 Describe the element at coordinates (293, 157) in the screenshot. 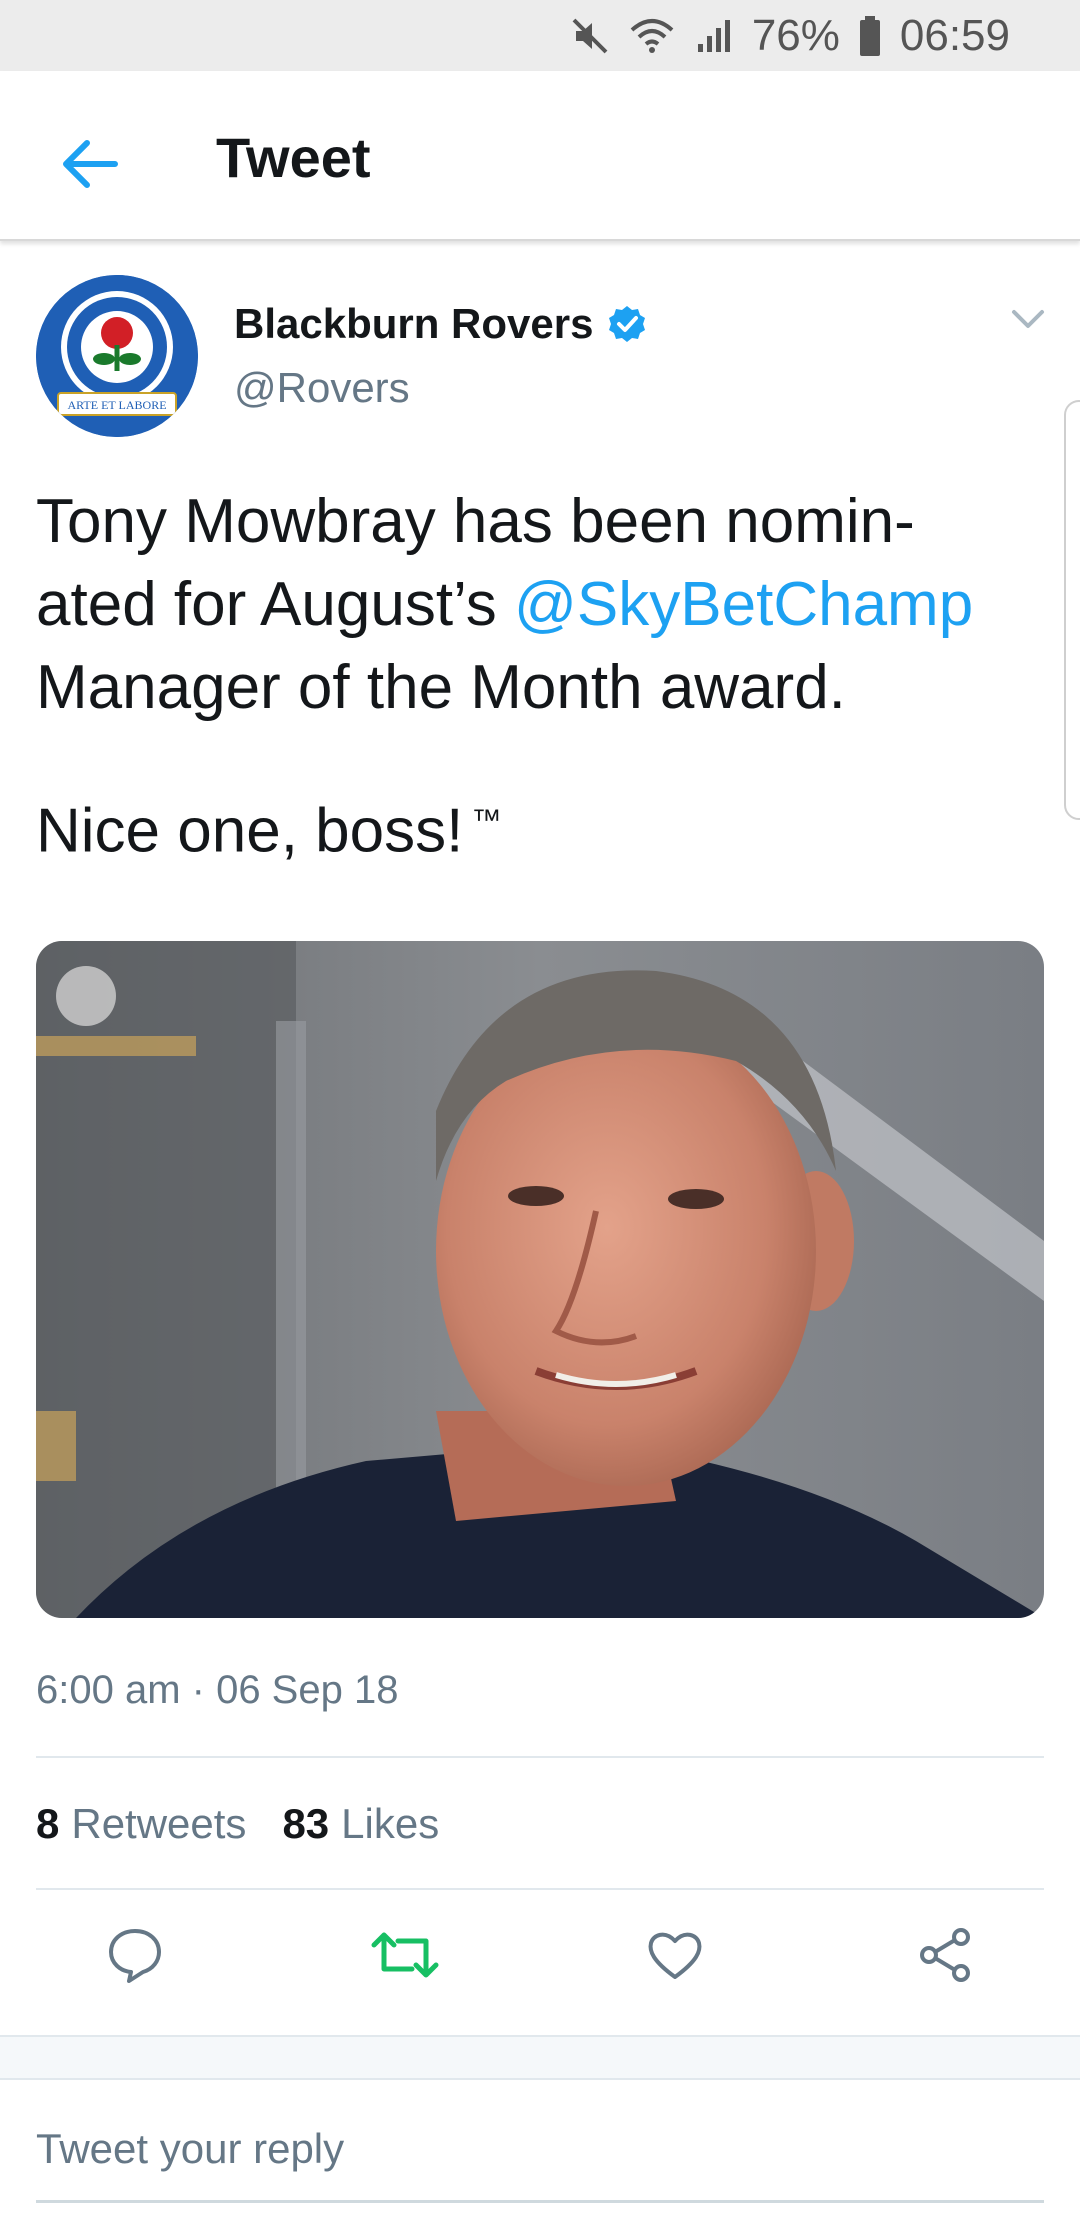

I see `page-title: Tweet` at that location.